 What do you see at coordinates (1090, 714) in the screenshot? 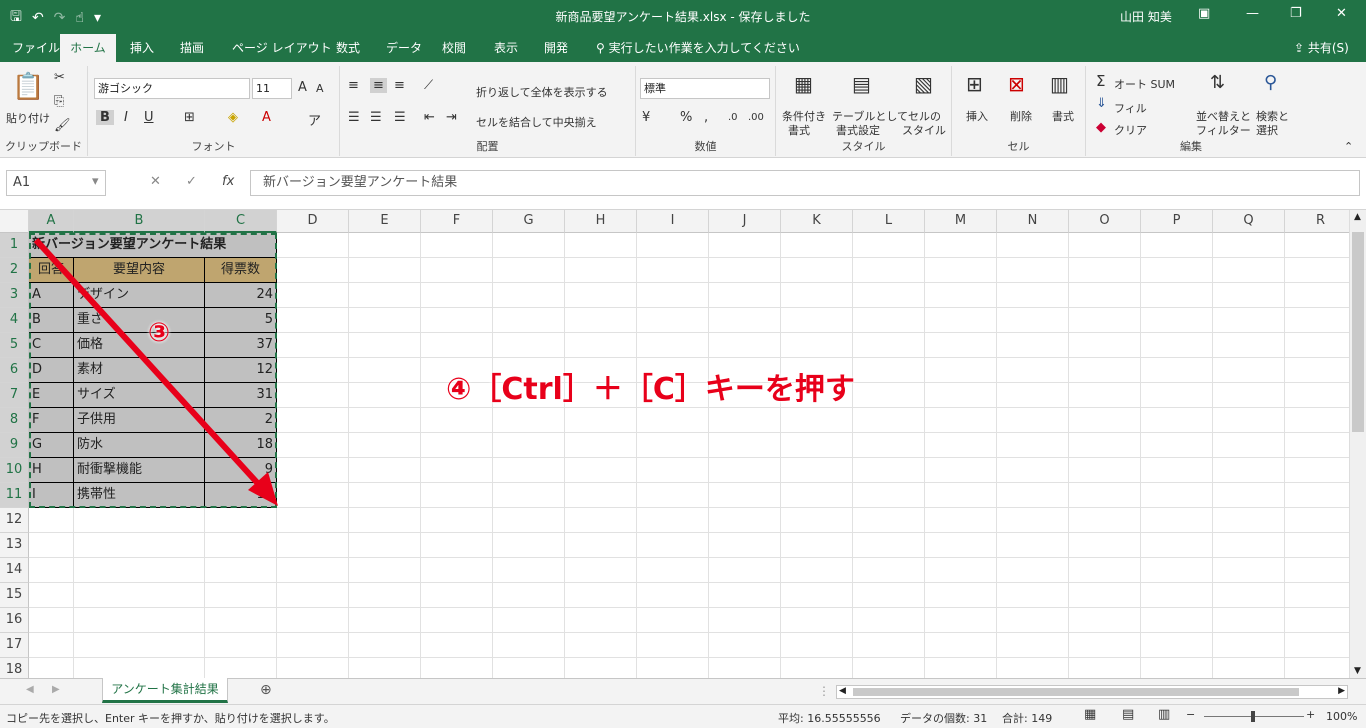
I see `normal-view-icon: ▦` at bounding box center [1090, 714].